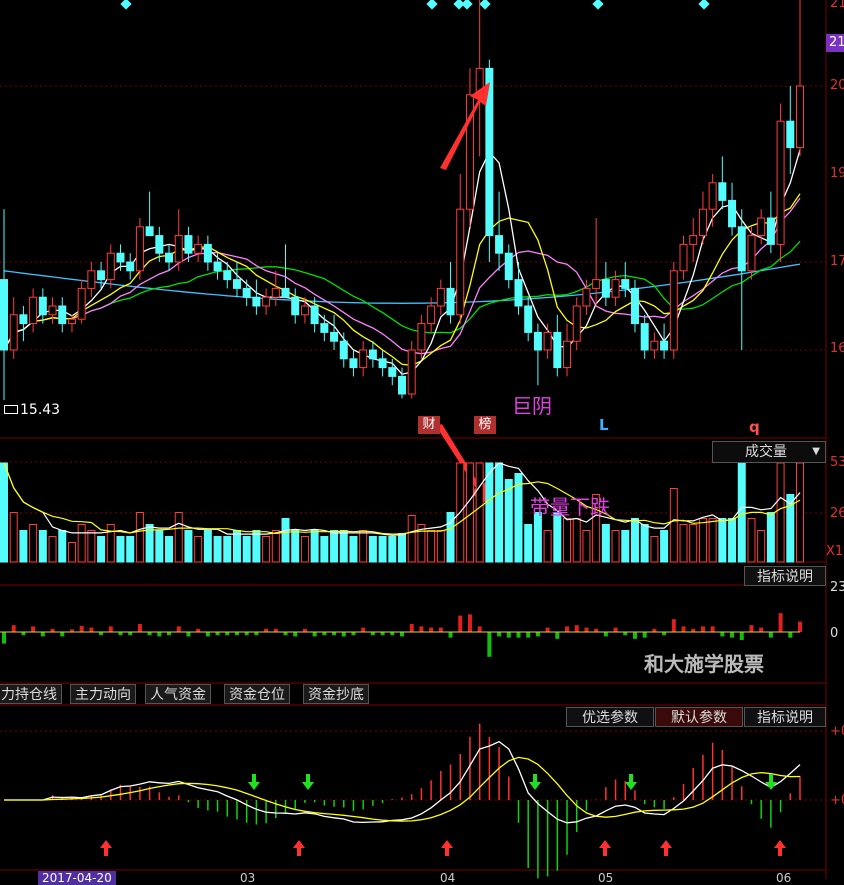  What do you see at coordinates (103, 694) in the screenshot?
I see `tab-main-force: 主力动向` at bounding box center [103, 694].